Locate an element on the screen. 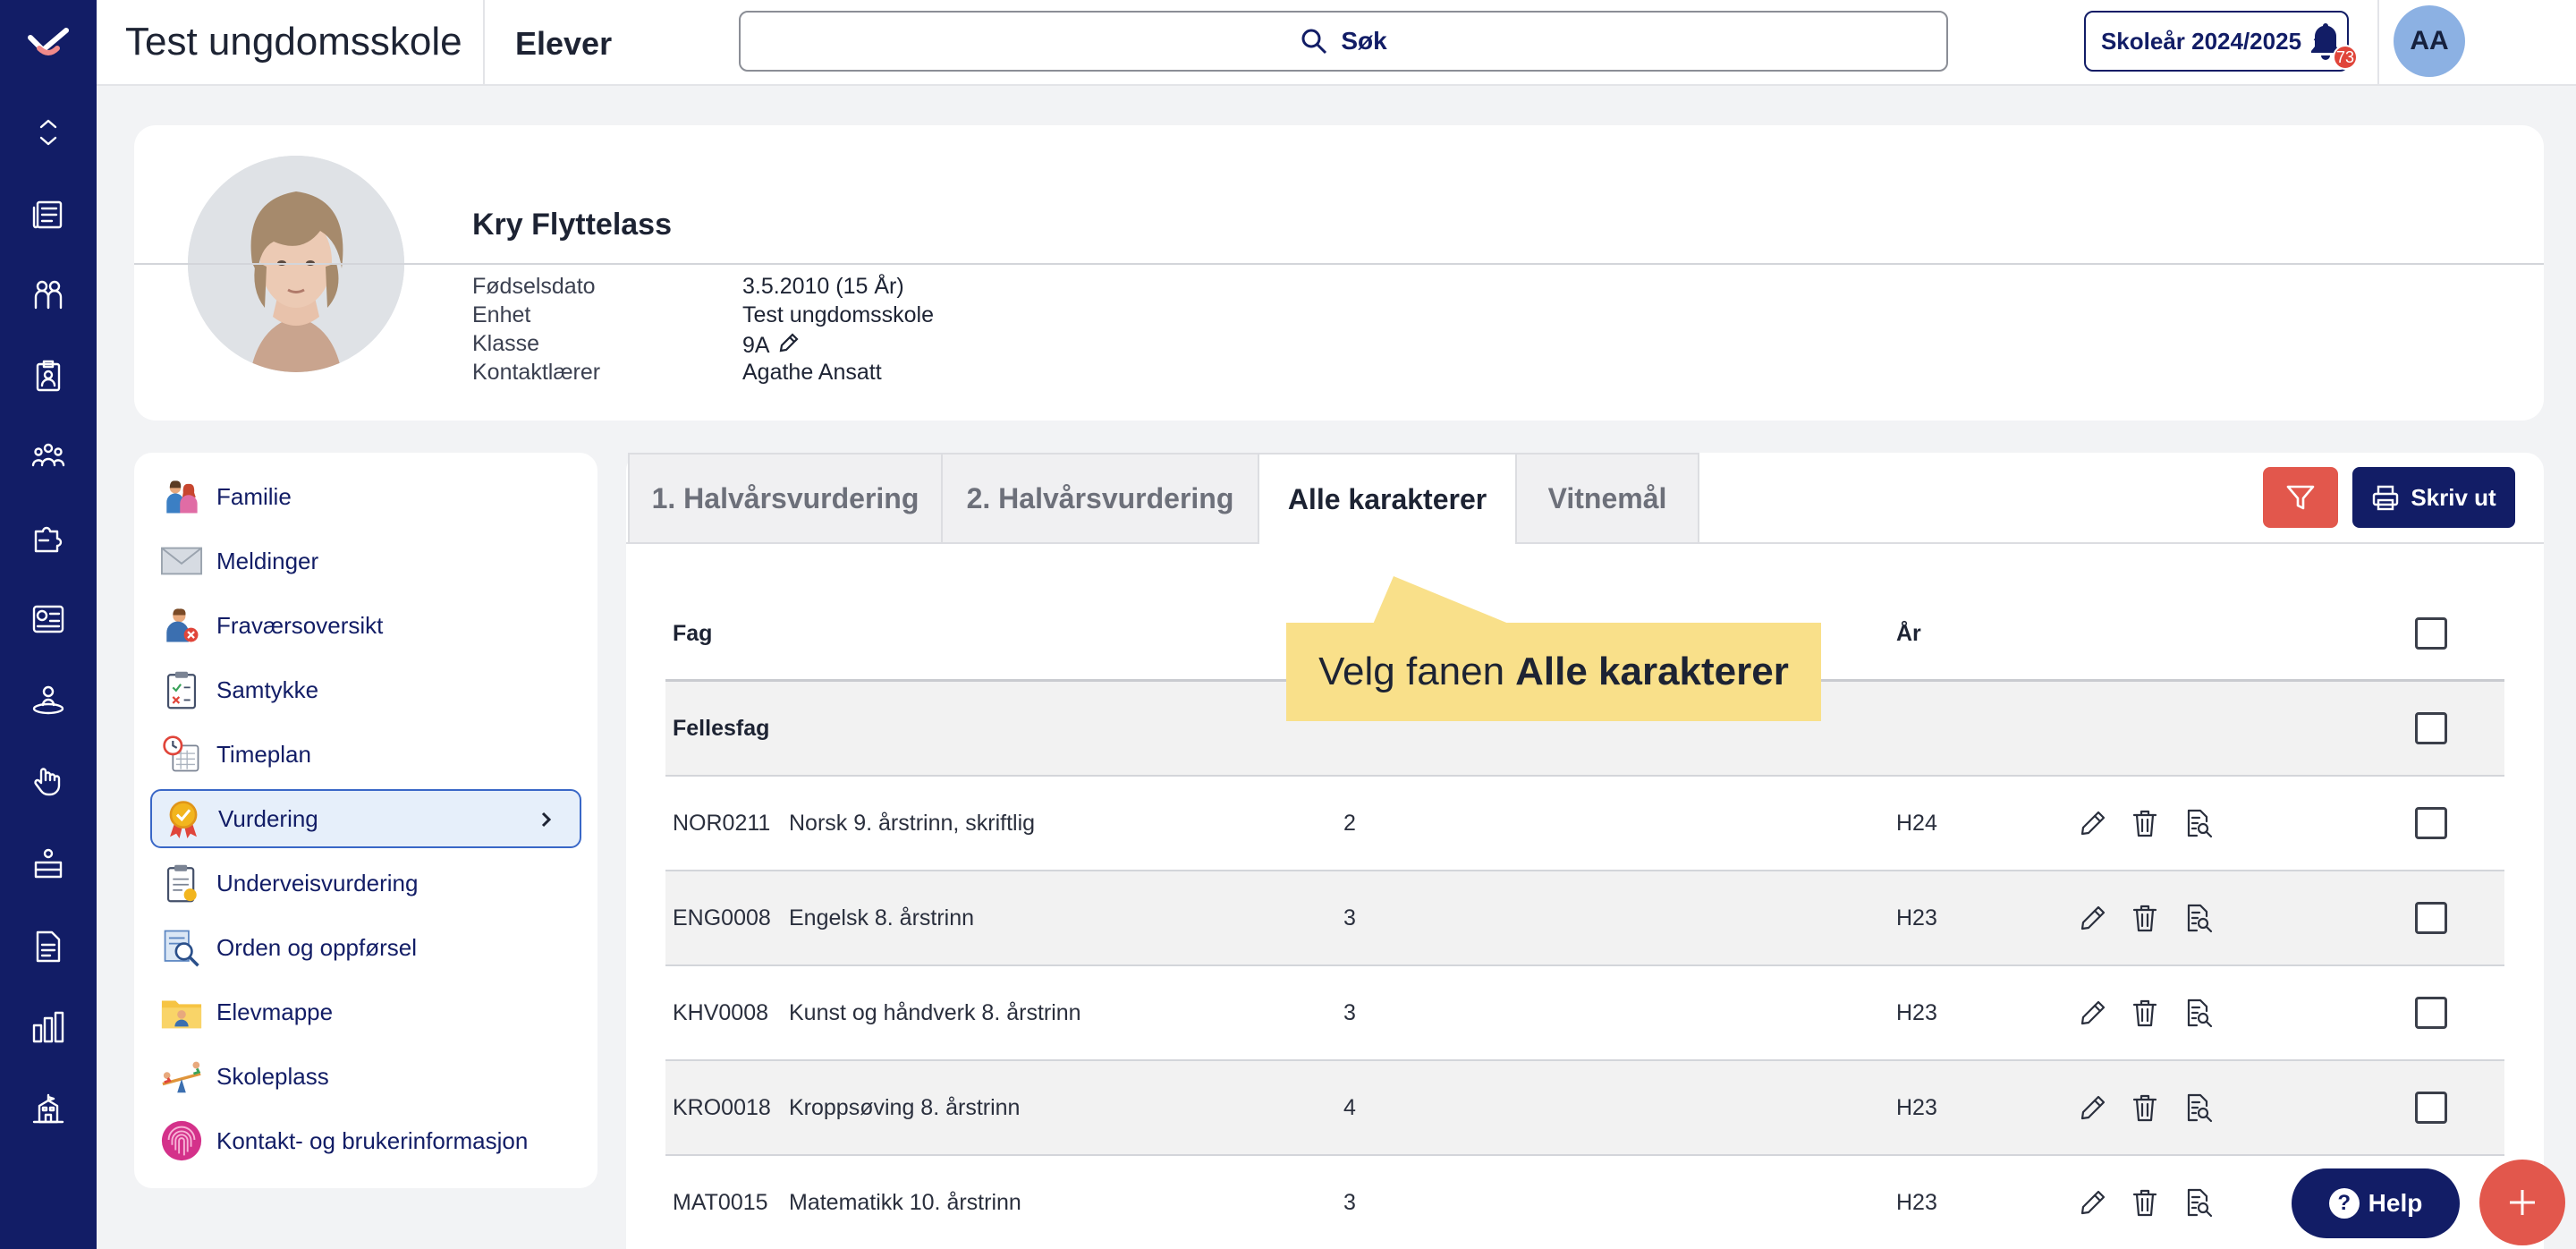  groups-icon is located at coordinates (48, 457).